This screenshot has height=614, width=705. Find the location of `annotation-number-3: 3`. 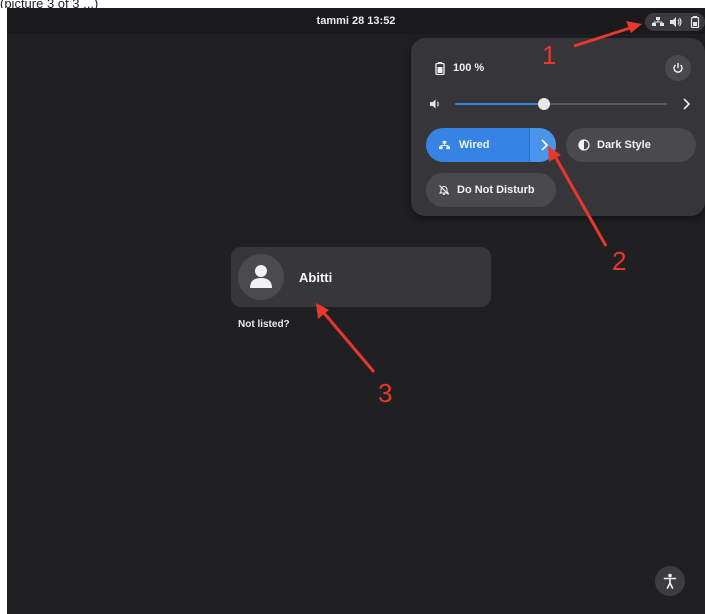

annotation-number-3: 3 is located at coordinates (385, 393).